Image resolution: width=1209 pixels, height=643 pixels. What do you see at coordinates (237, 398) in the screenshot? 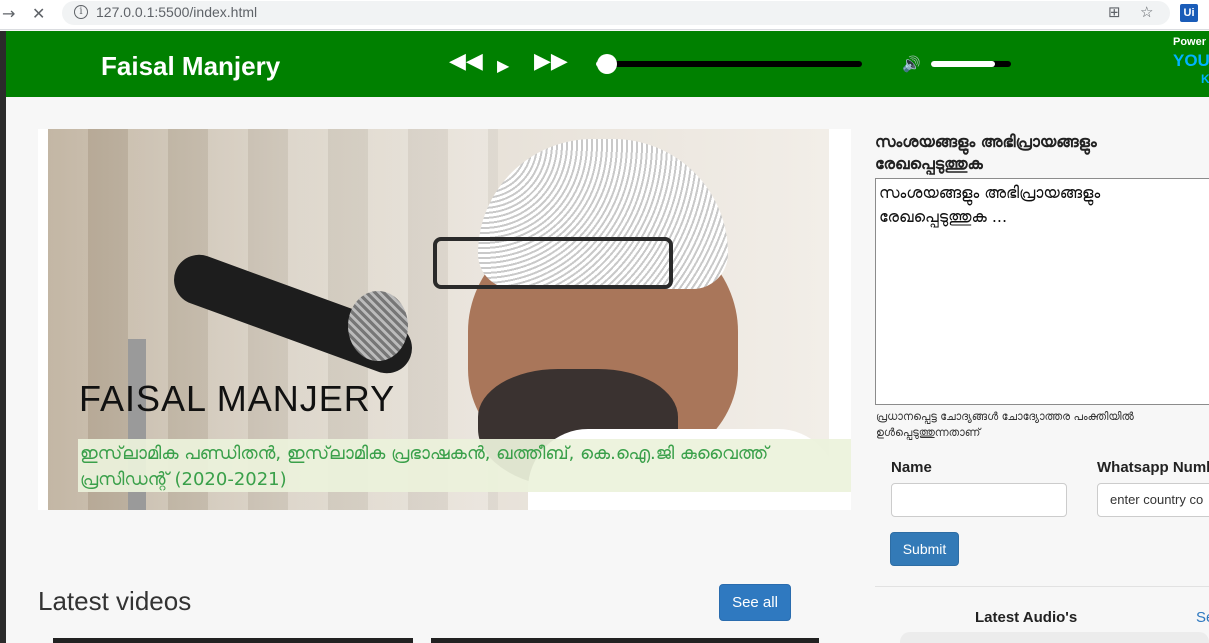
I see `hero-title: FAISAL MANJERY` at bounding box center [237, 398].